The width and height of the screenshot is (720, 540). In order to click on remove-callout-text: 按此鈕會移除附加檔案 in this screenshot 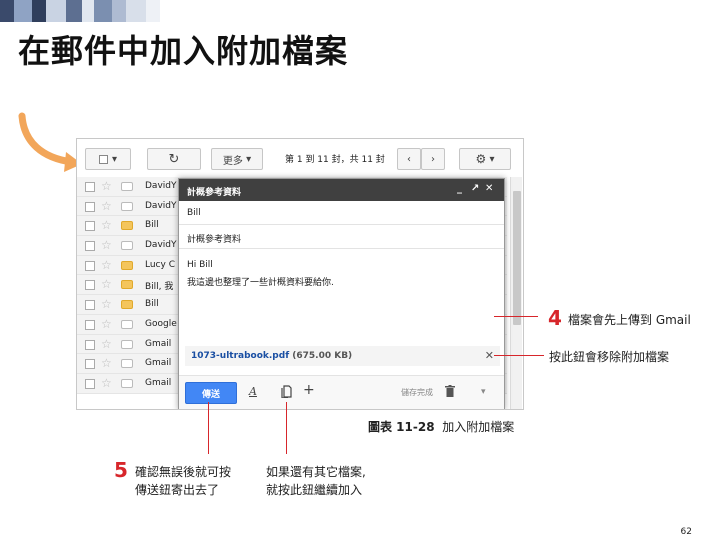, I will do `click(609, 357)`.